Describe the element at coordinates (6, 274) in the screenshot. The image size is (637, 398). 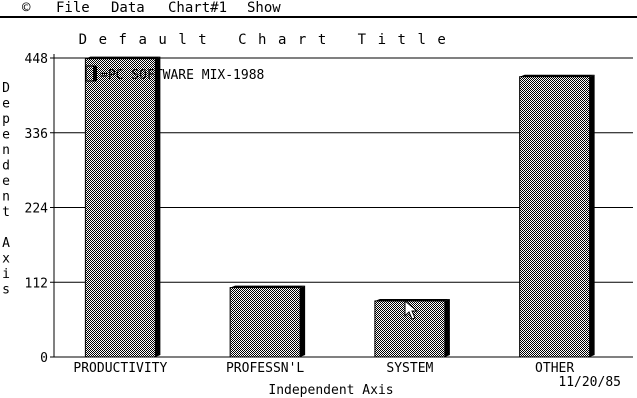
I see `y-axis-label-char: i` at that location.